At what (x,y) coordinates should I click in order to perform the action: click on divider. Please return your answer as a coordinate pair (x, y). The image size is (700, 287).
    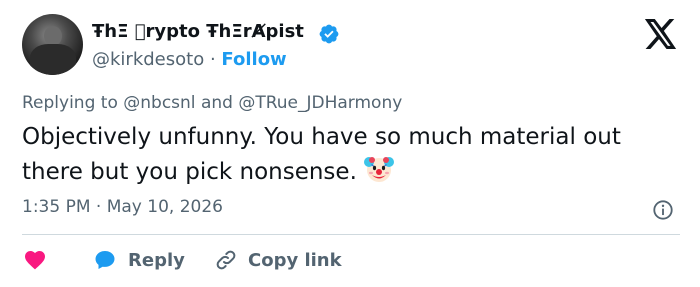
    Looking at the image, I should click on (351, 234).